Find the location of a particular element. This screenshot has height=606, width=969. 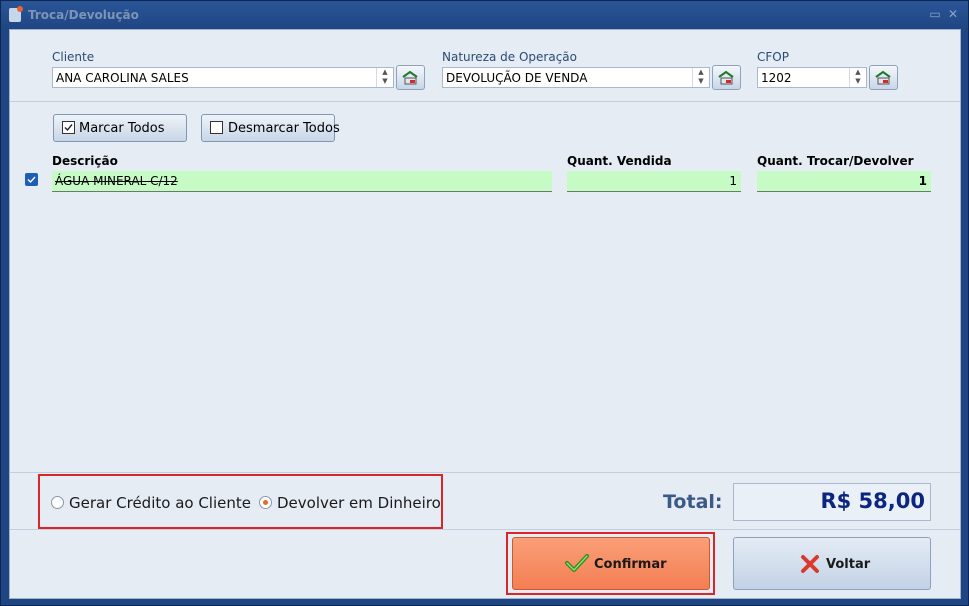

cfop-label: CFOP is located at coordinates (773, 57).